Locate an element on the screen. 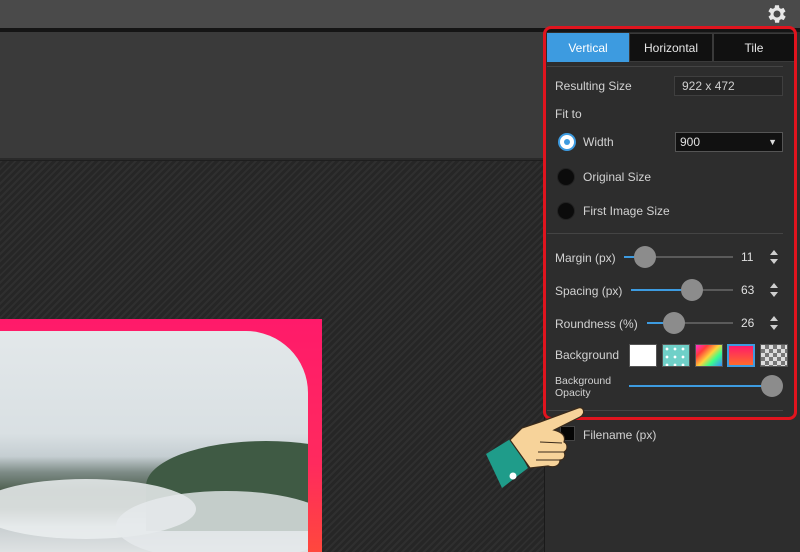 The image size is (800, 552). background-opacity-slider-handle is located at coordinates (772, 386).